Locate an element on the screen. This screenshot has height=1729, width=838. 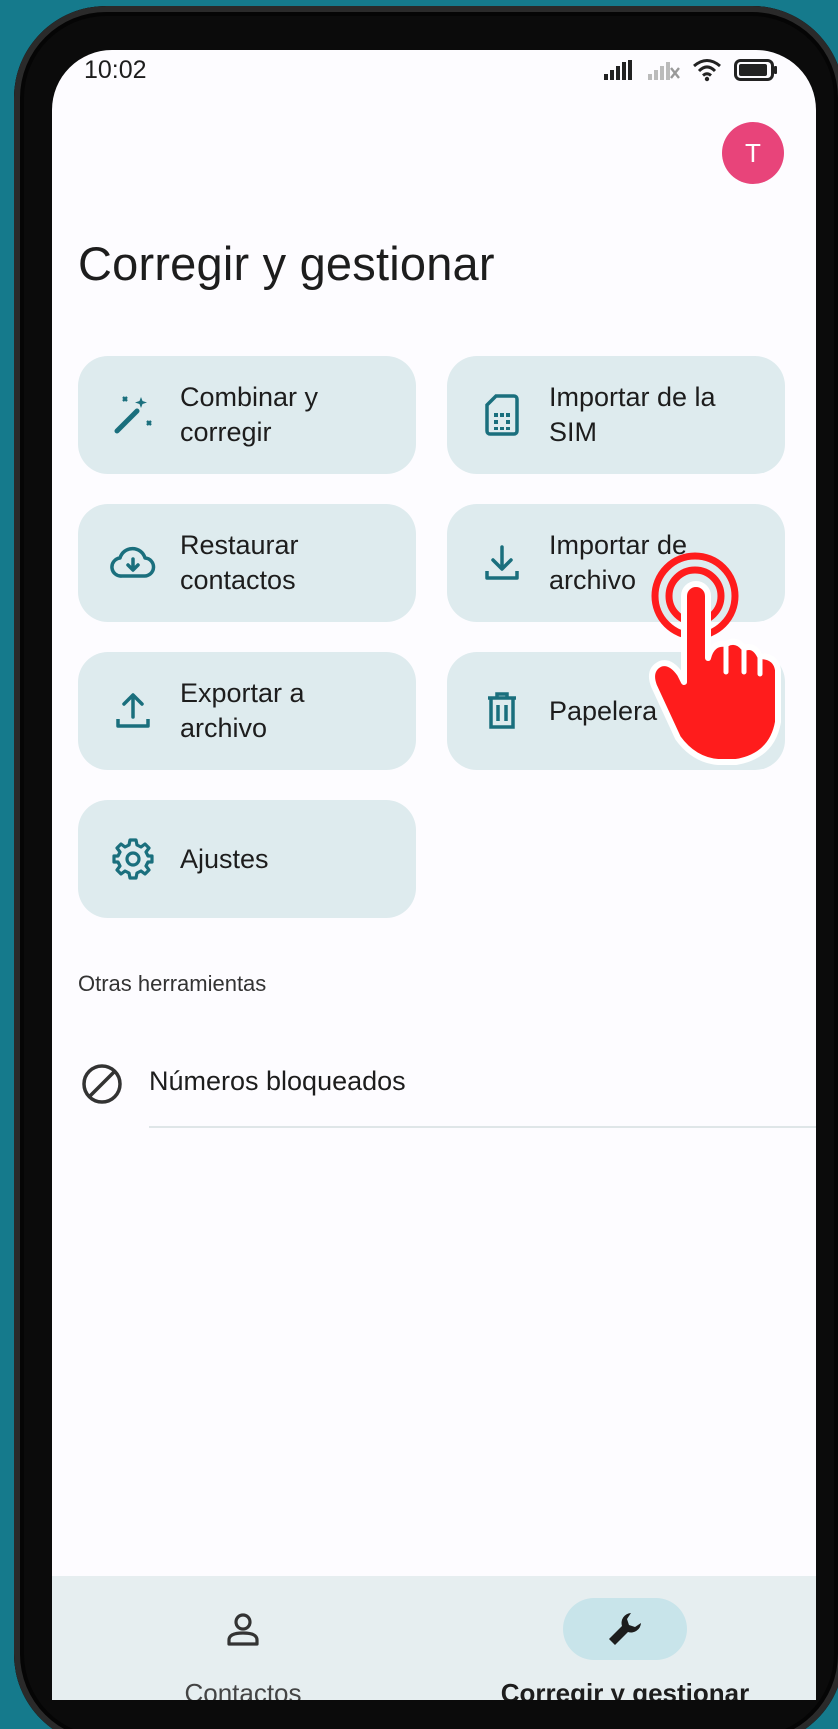
magic-wand-icon is located at coordinates (133, 415).